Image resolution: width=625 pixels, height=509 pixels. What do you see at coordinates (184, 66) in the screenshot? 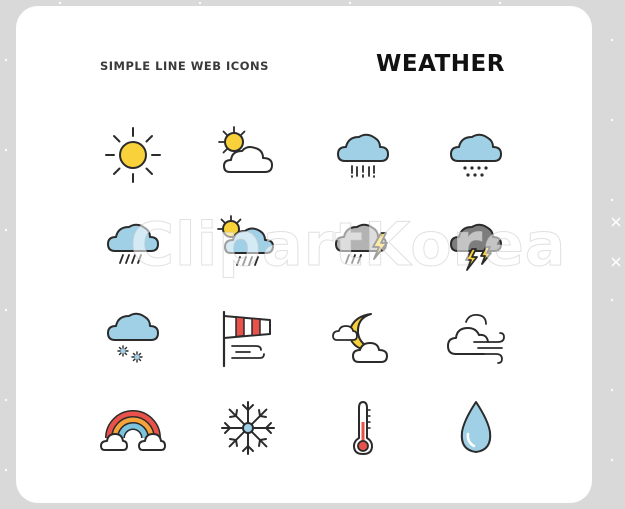
I see `subtitle: SIMPLE LINE WEB ICONS` at bounding box center [184, 66].